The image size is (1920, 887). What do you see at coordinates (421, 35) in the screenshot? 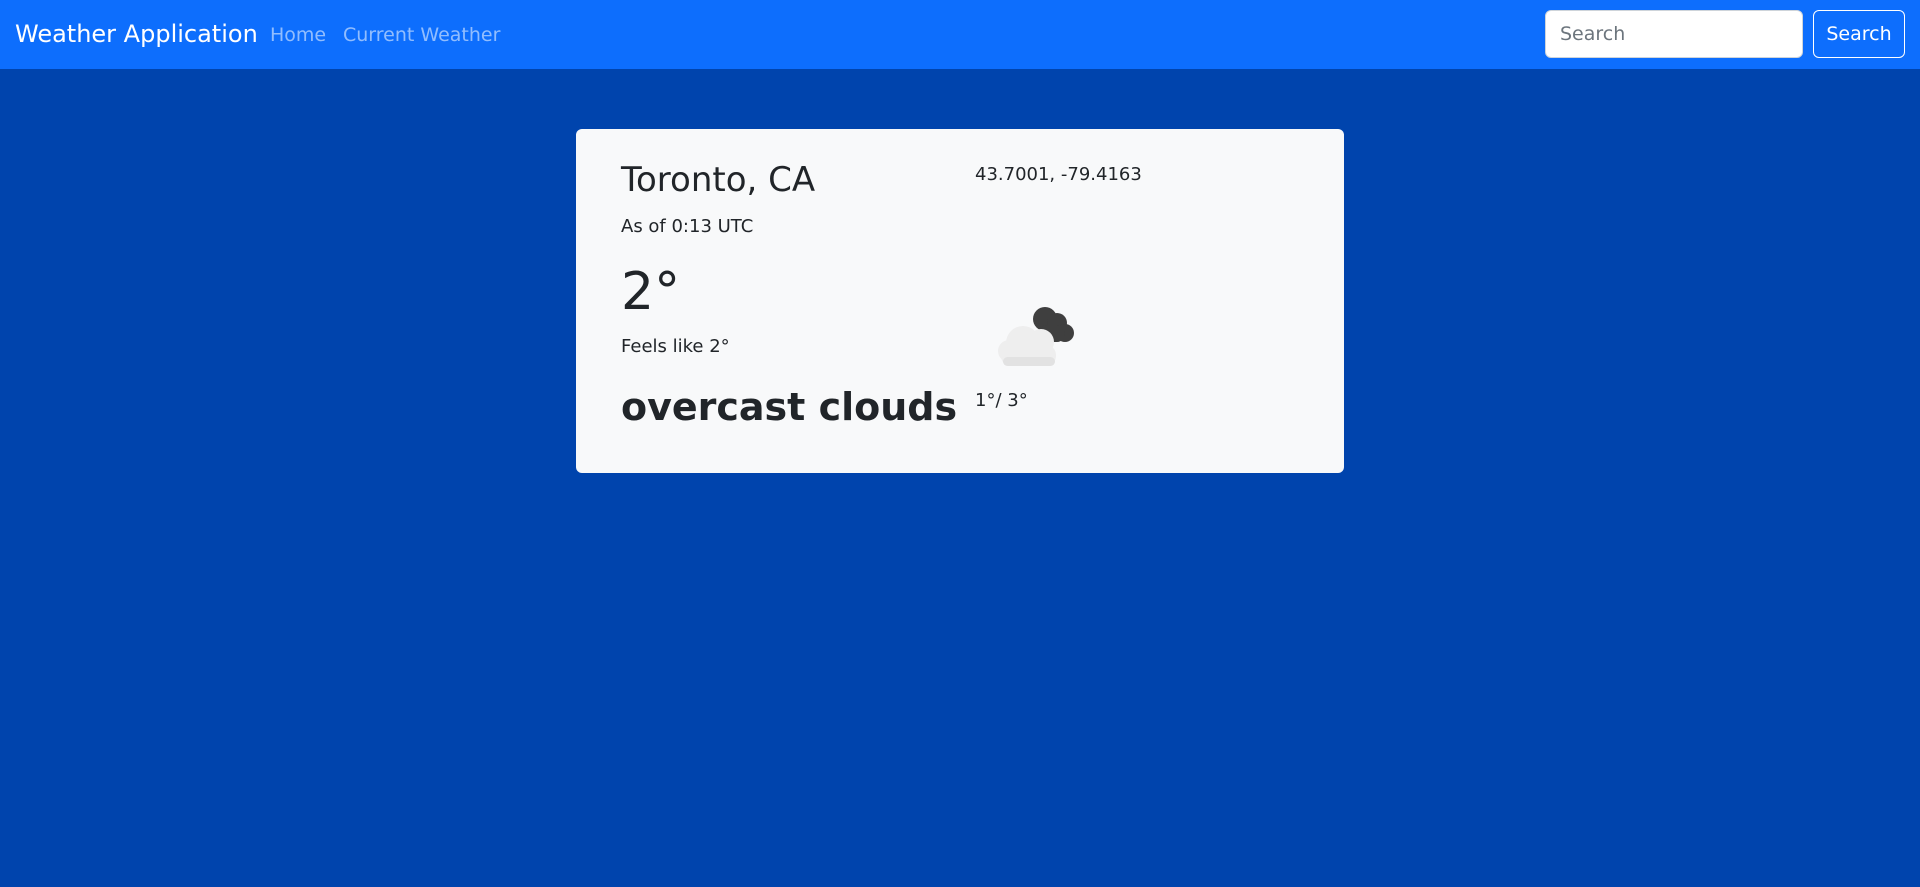
I see `nav-link-current-weather: Current Weather` at bounding box center [421, 35].